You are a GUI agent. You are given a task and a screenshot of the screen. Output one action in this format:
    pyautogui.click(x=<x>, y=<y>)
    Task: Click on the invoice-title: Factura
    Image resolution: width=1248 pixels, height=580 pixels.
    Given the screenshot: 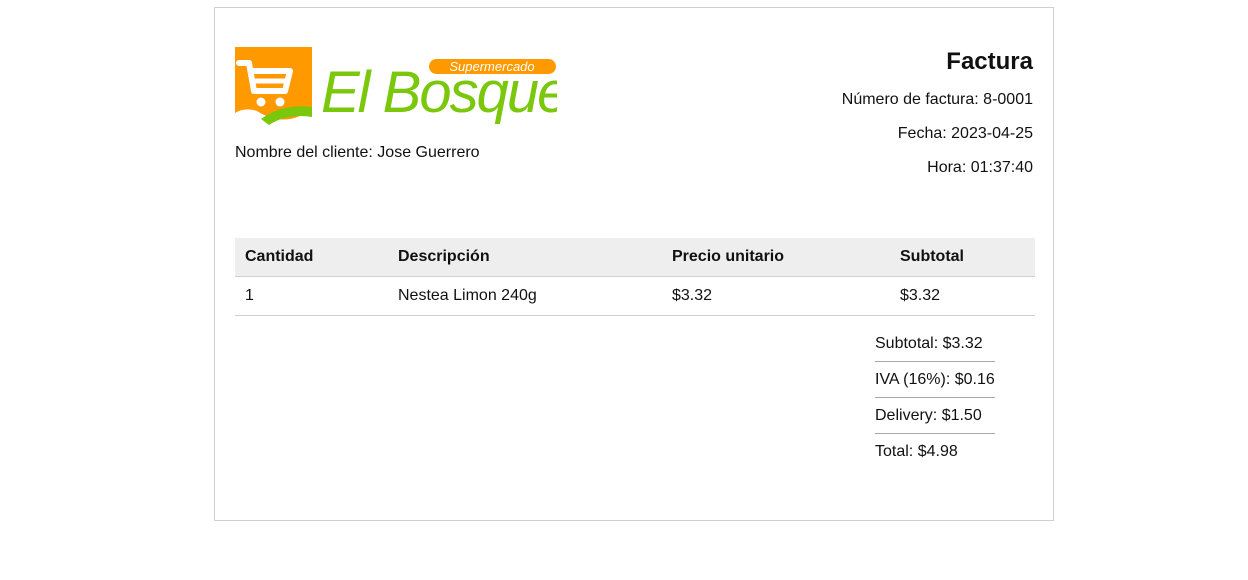 What is the action you would take?
    pyautogui.click(x=989, y=61)
    